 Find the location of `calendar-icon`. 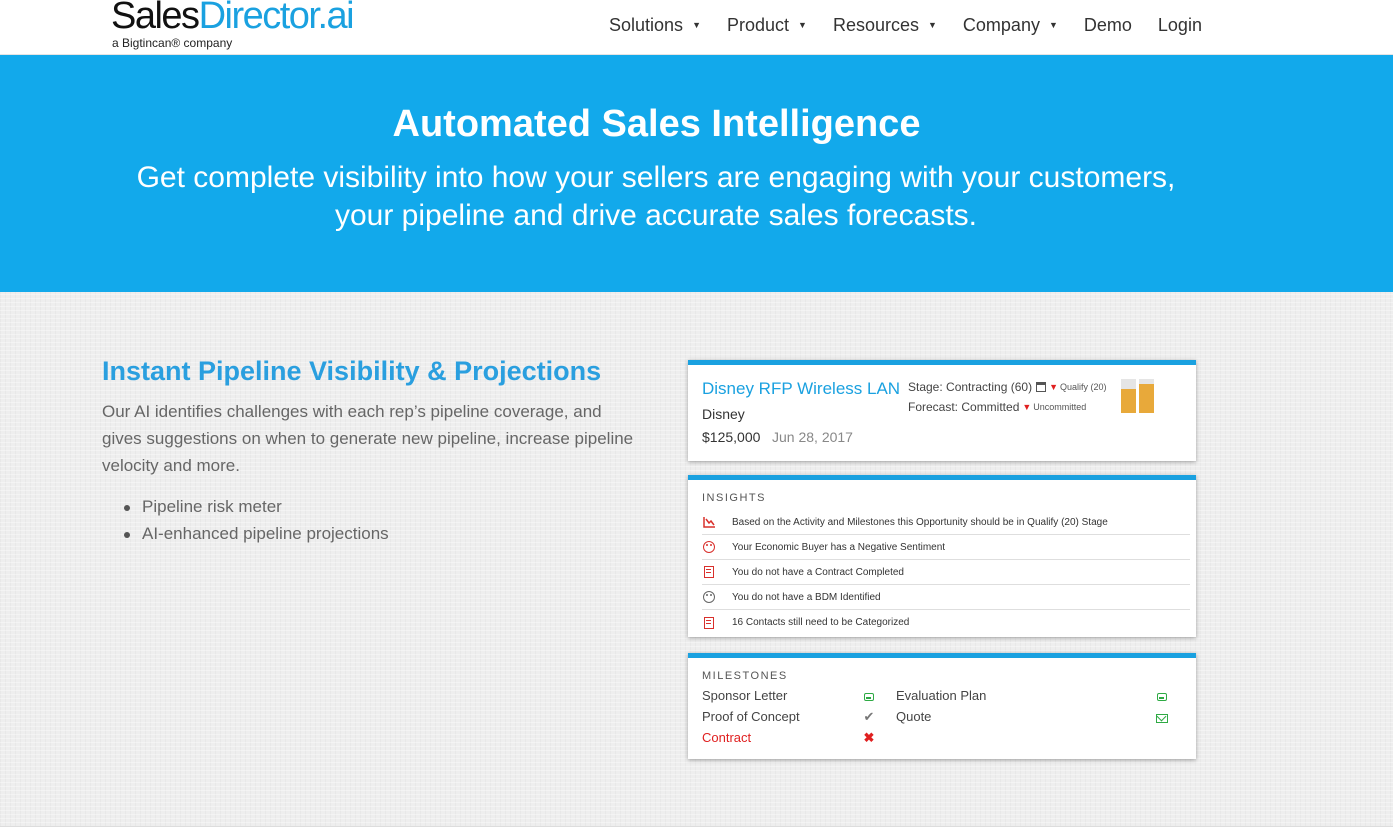

calendar-icon is located at coordinates (1041, 387).